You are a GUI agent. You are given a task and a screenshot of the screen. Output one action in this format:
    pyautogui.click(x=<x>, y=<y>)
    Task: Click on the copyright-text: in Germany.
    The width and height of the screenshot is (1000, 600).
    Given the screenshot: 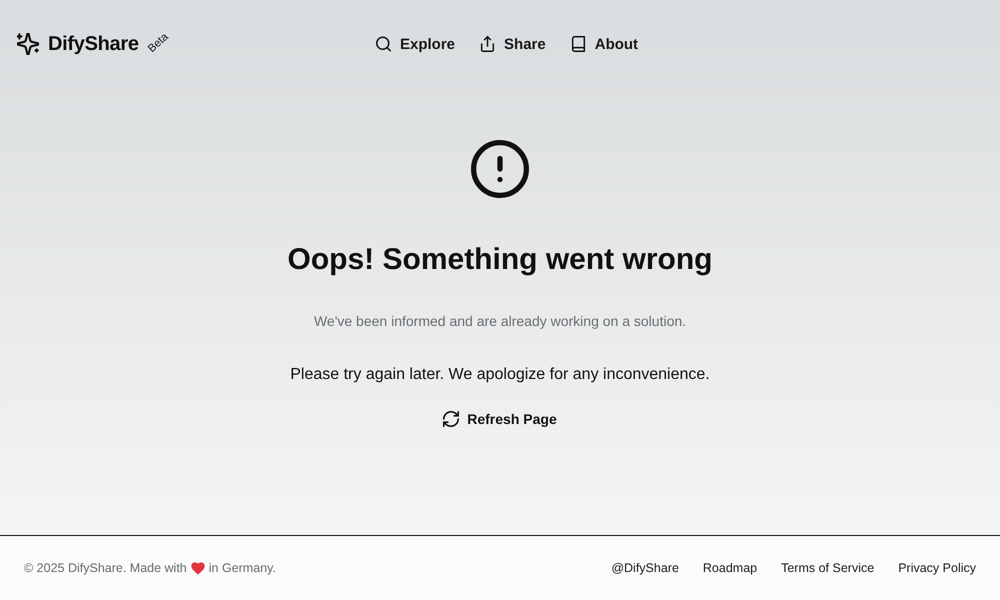 What is the action you would take?
    pyautogui.click(x=242, y=568)
    